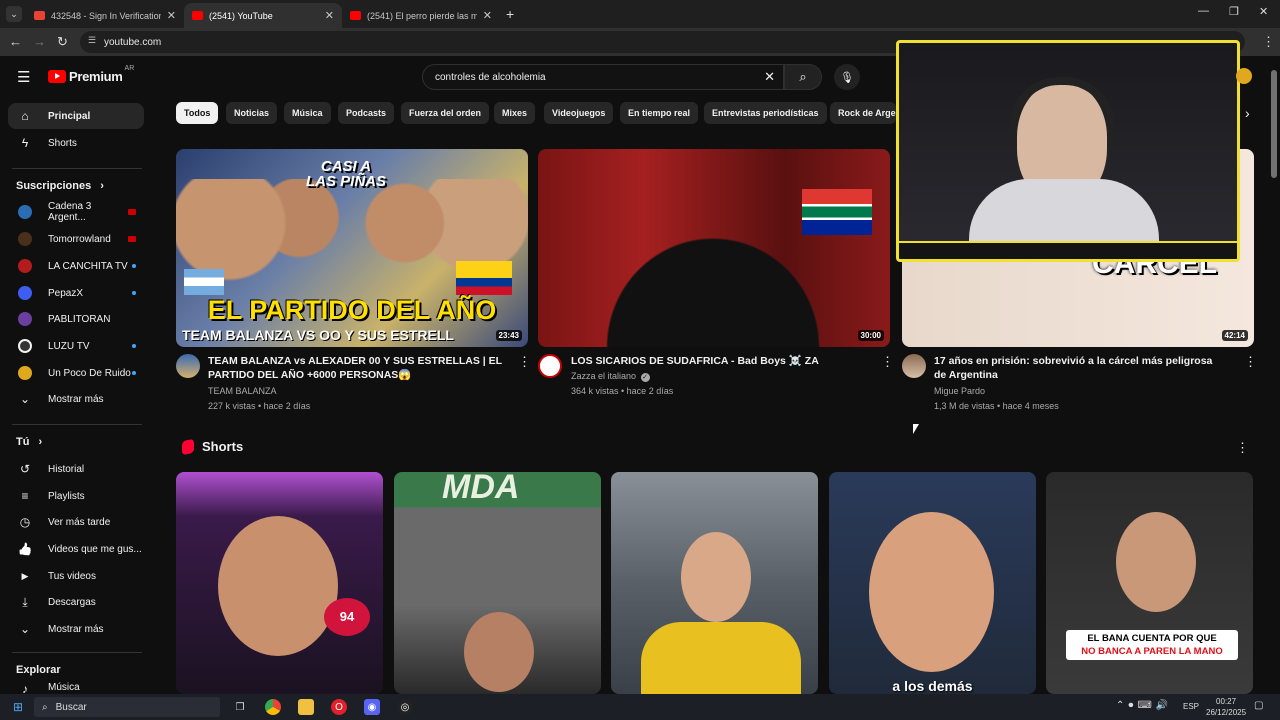 The image size is (1280, 720). Describe the element at coordinates (339, 707) in the screenshot. I see `opera-icon: O` at that location.